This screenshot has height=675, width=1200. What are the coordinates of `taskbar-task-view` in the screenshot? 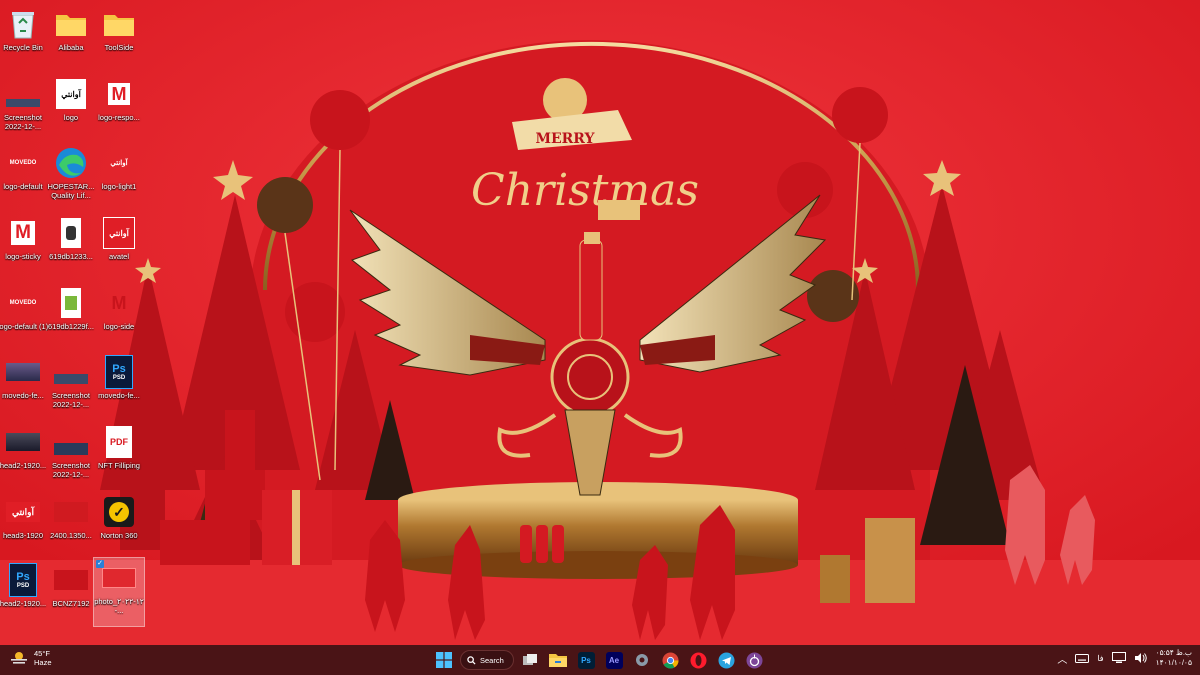 It's located at (530, 660).